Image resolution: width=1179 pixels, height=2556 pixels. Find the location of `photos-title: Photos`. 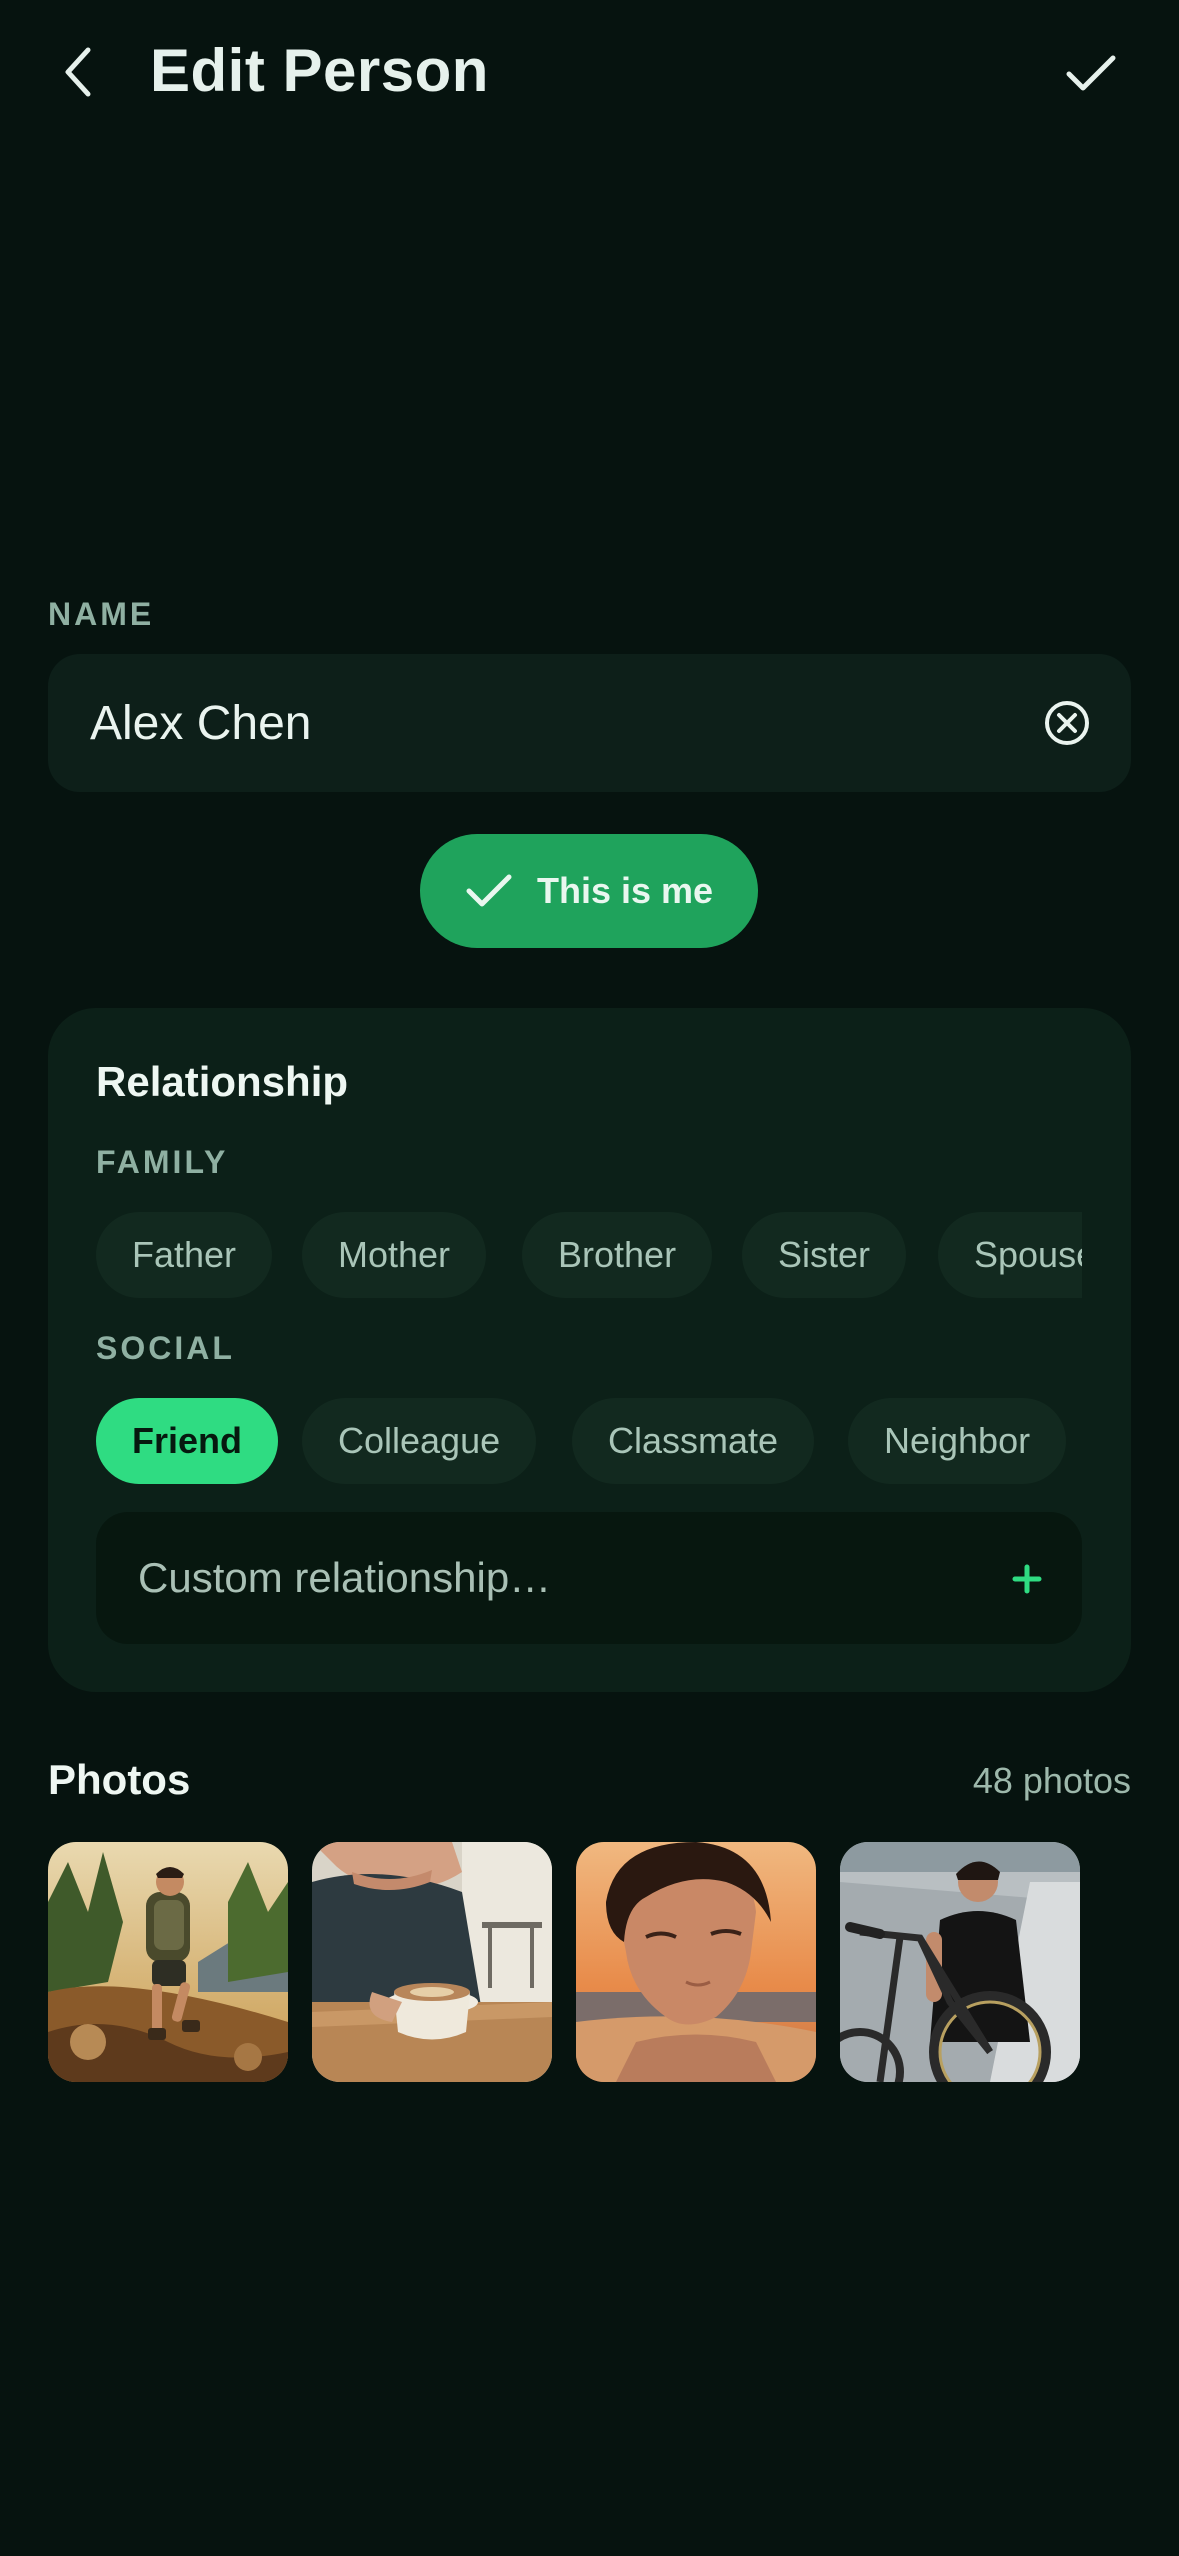

photos-title: Photos is located at coordinates (119, 1779).